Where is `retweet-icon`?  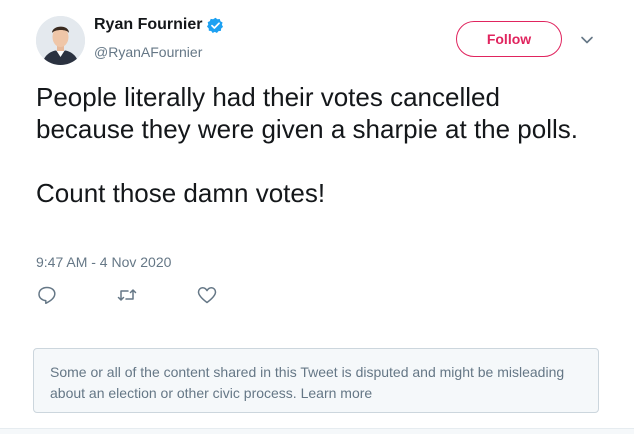 retweet-icon is located at coordinates (127, 295).